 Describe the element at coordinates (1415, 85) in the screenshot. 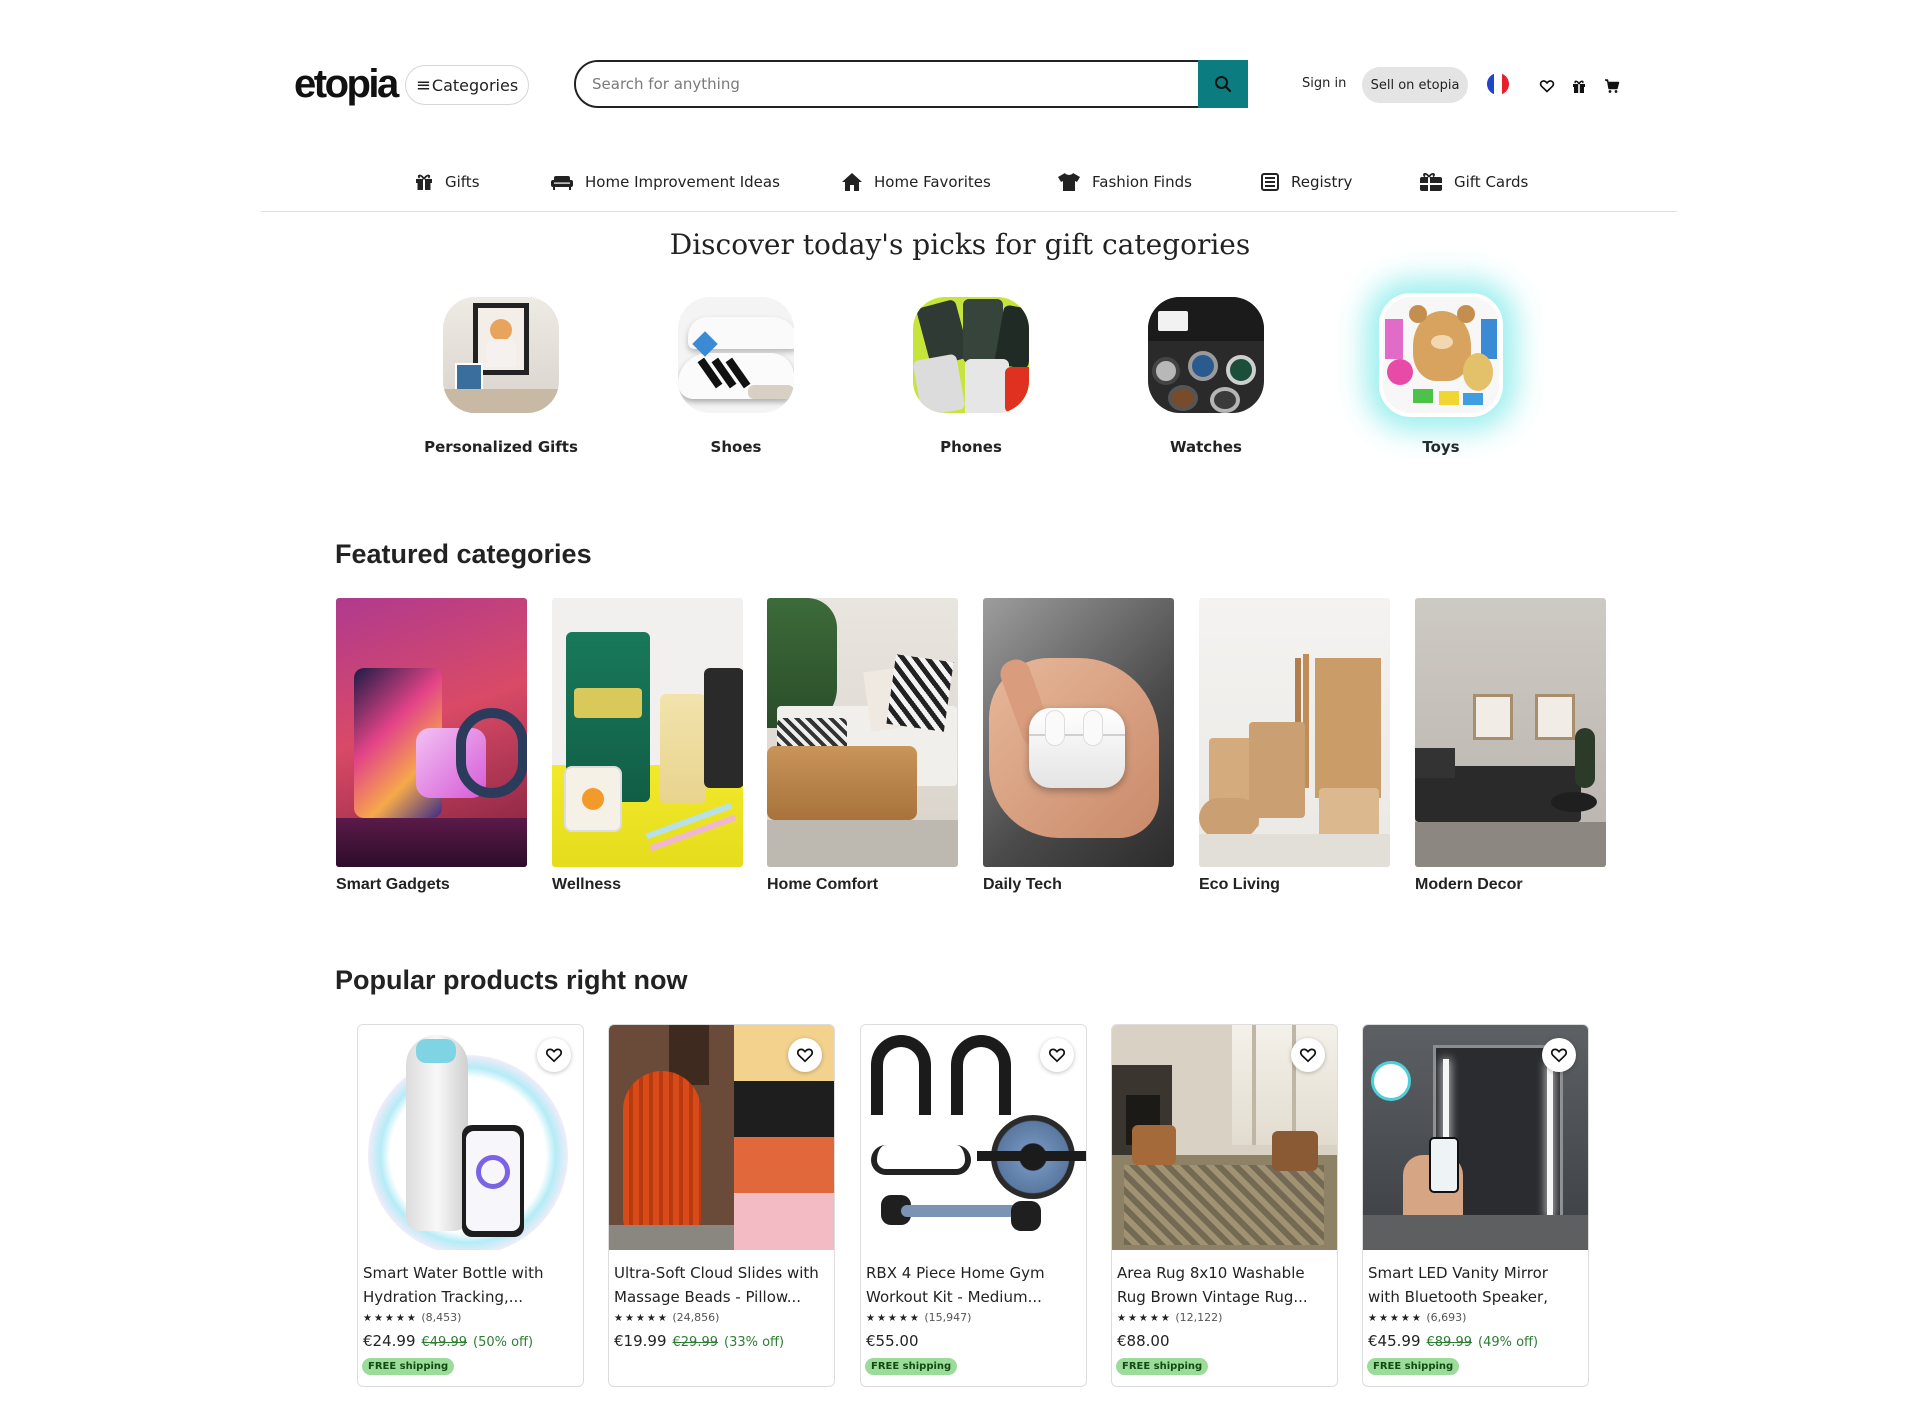

I see `sell-button: Sell on etopia` at that location.